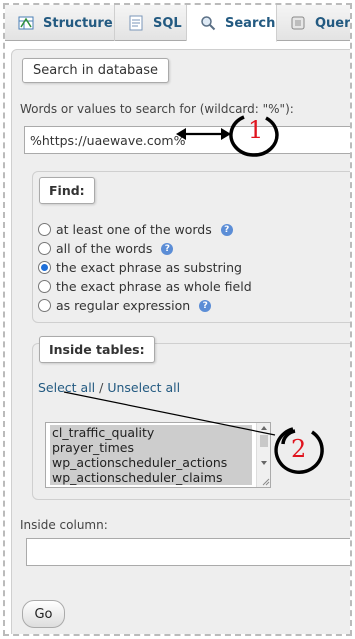  Describe the element at coordinates (314, 23) in the screenshot. I see `tab-query: Query` at that location.